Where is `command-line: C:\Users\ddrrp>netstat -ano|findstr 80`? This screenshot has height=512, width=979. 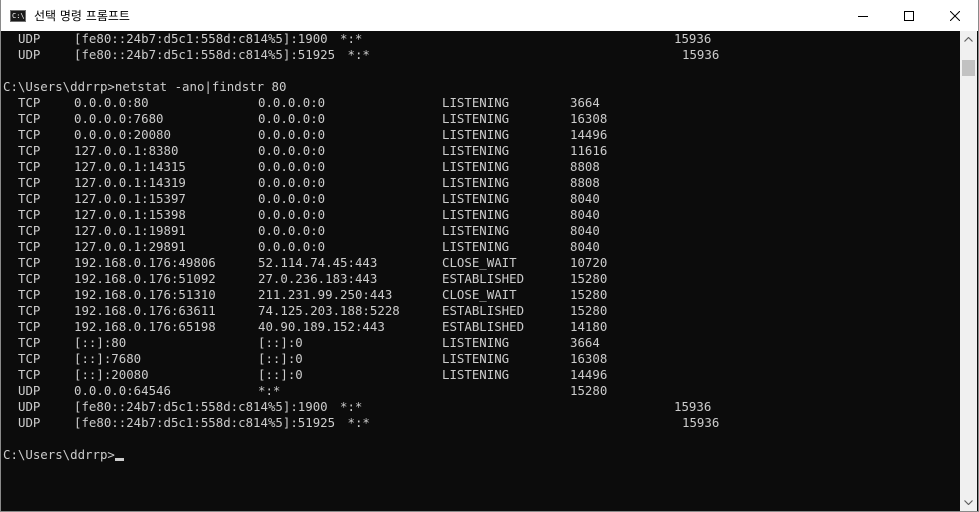
command-line: C:\Users\ddrrp>netstat -ano|findstr 80 is located at coordinates (145, 86).